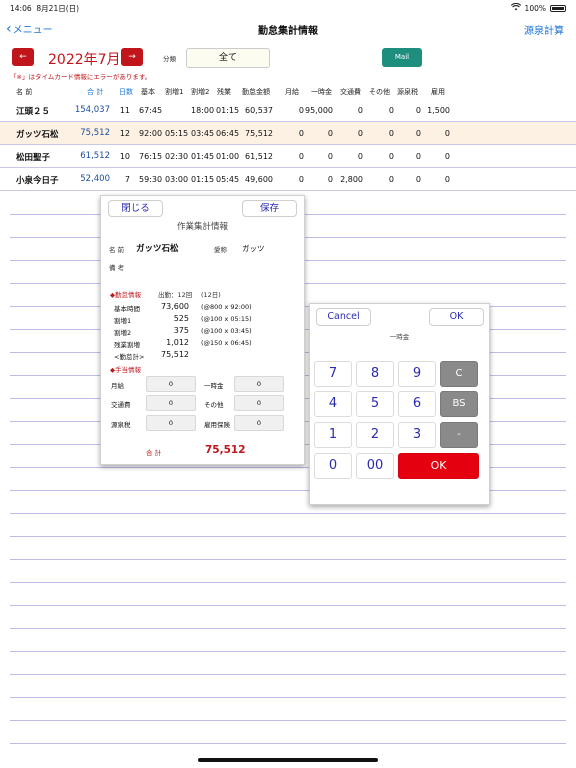 Image resolution: width=576 pixels, height=768 pixels. What do you see at coordinates (125, 295) in the screenshot?
I see `work-info-header: ◆勤怠情報` at bounding box center [125, 295].